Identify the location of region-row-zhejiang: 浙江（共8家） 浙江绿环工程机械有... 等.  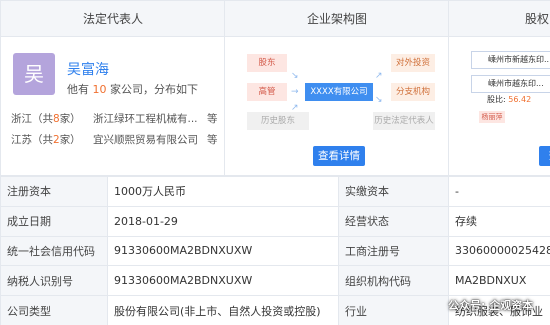
(115, 118).